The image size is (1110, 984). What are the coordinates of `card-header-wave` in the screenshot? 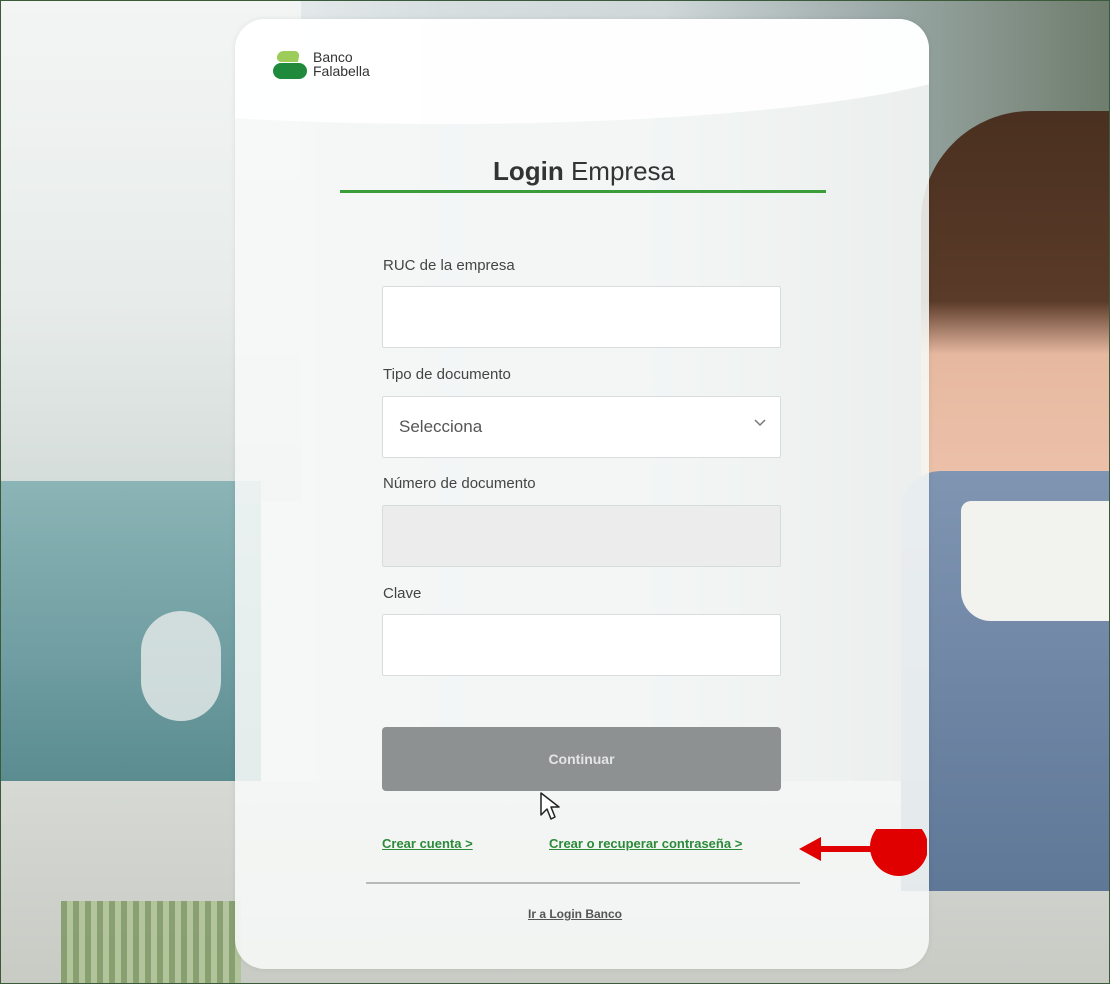 It's located at (582, 71).